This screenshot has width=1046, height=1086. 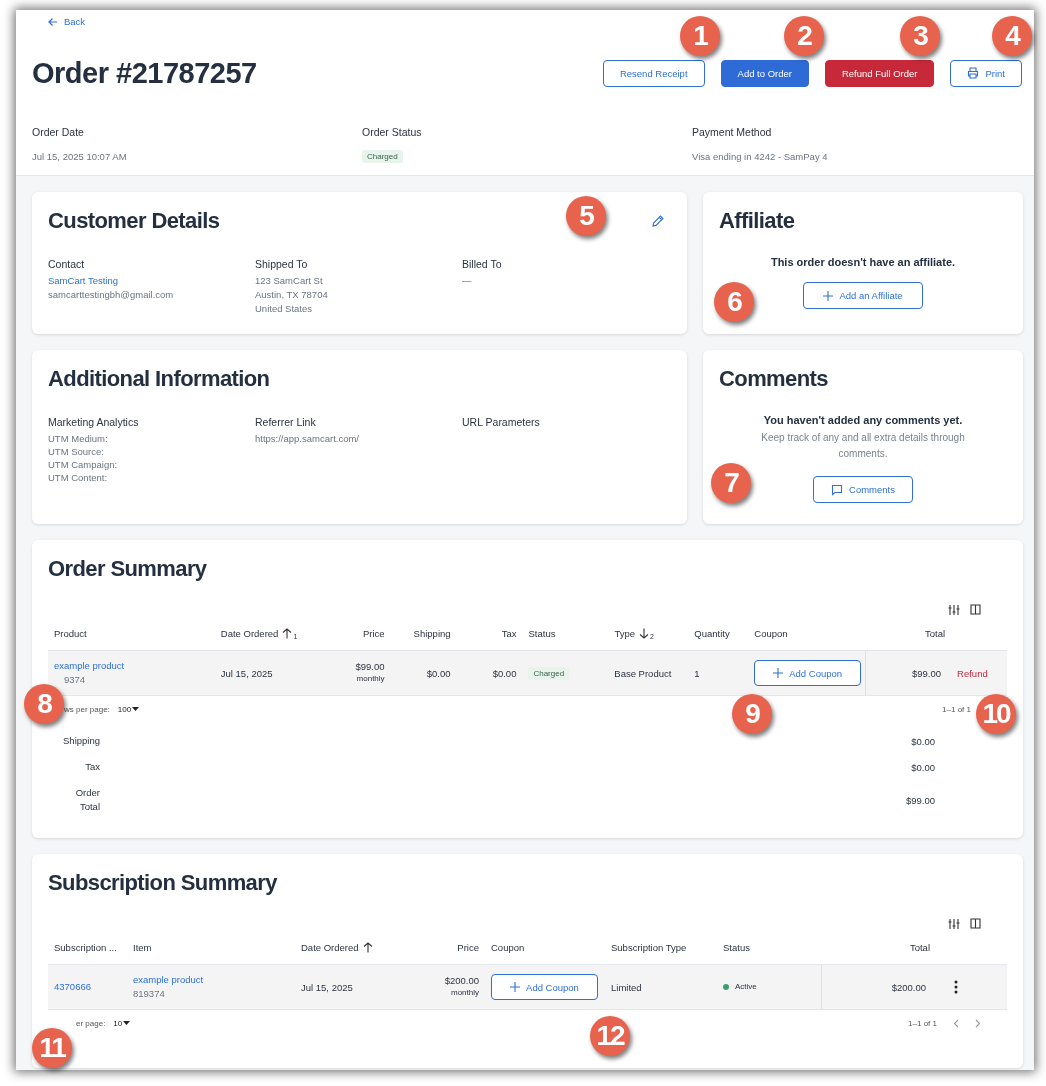 What do you see at coordinates (878, 987) in the screenshot?
I see `table-cell: $200.00` at bounding box center [878, 987].